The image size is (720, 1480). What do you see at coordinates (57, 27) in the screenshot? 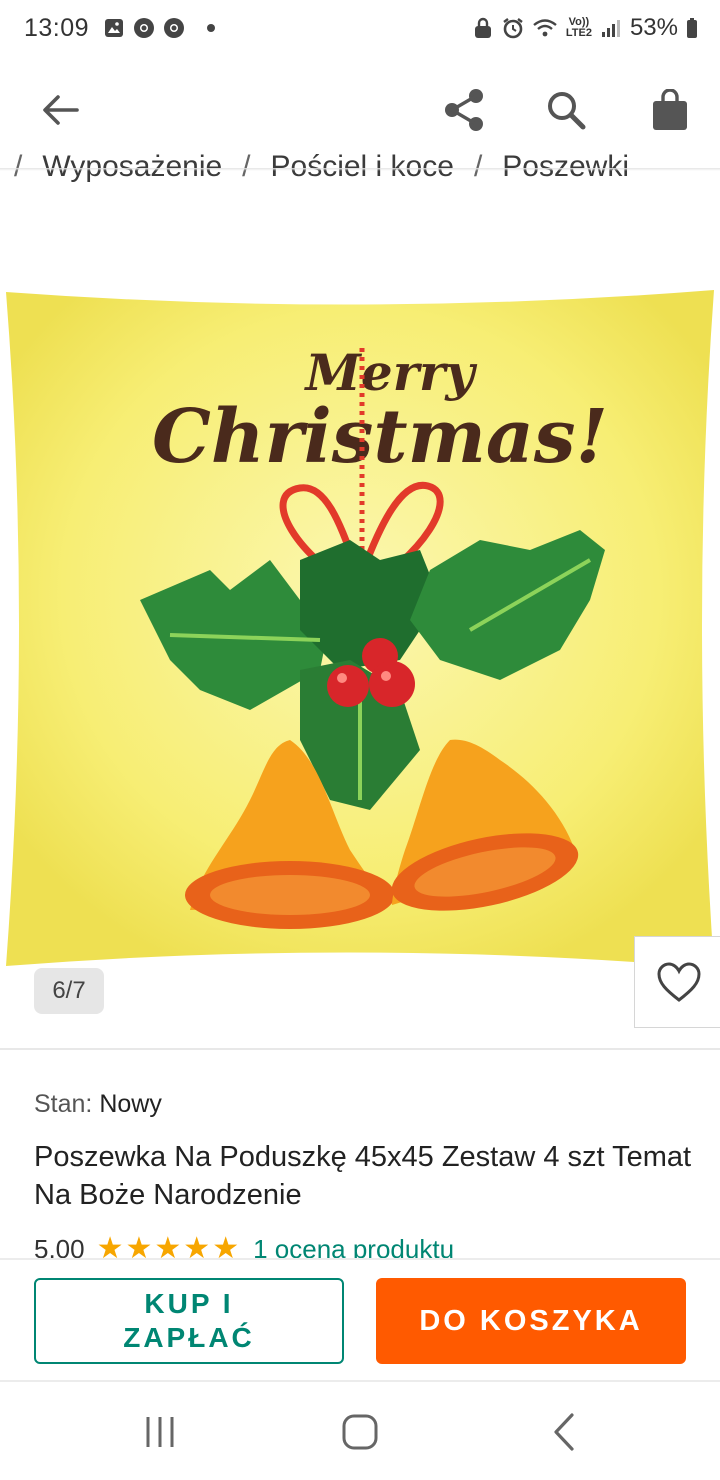
I see `status-time: 13:09` at bounding box center [57, 27].